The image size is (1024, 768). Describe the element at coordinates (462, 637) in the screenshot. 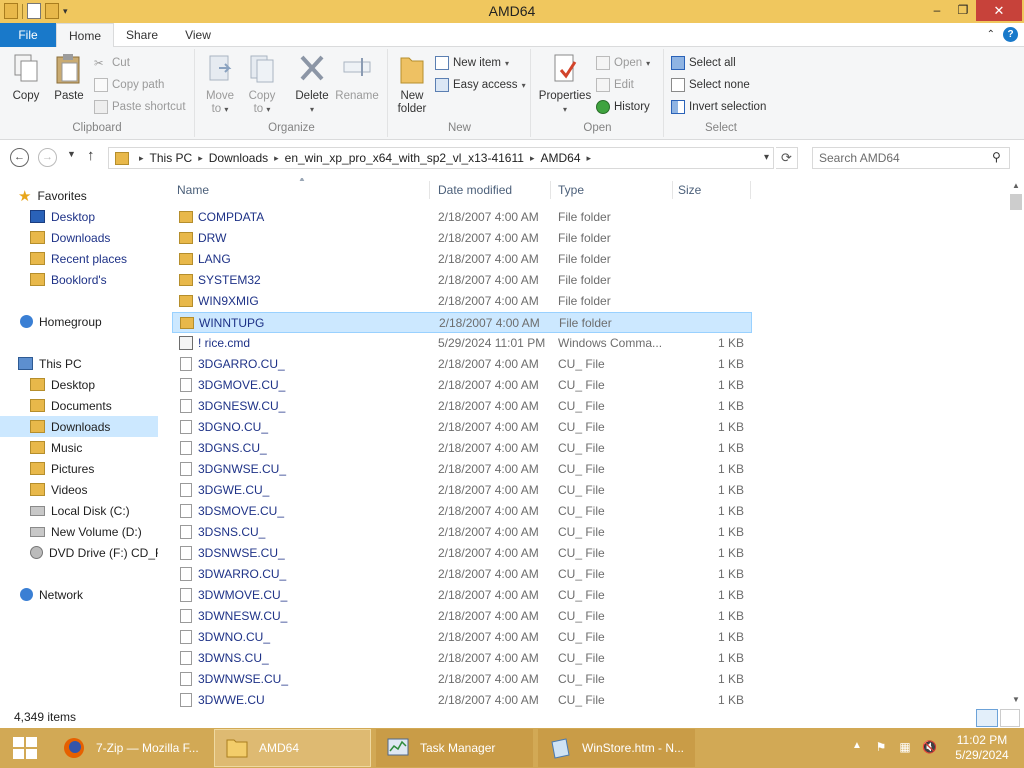

I see `file-row: 3DWNO.CU_ 2/18/2007 4:00 AM CU_ File 1 KB` at that location.